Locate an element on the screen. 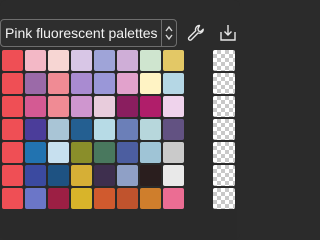  palette-dropdown-label: Pink fluorescent palettes is located at coordinates (81, 33).